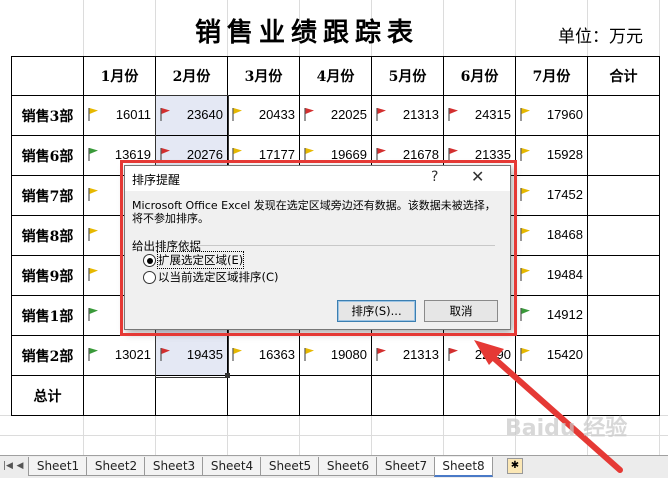 The image size is (668, 478). Describe the element at coordinates (492, 114) in the screenshot. I see `cell-value: 24315` at that location.